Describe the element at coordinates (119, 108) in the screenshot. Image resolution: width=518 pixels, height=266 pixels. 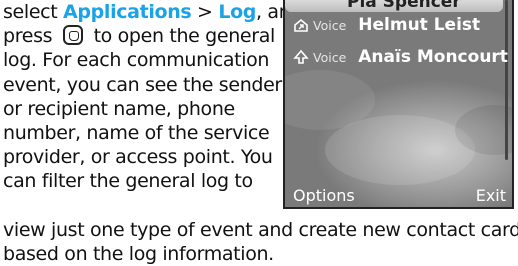
I see `text-line: or recipient name, phone` at that location.